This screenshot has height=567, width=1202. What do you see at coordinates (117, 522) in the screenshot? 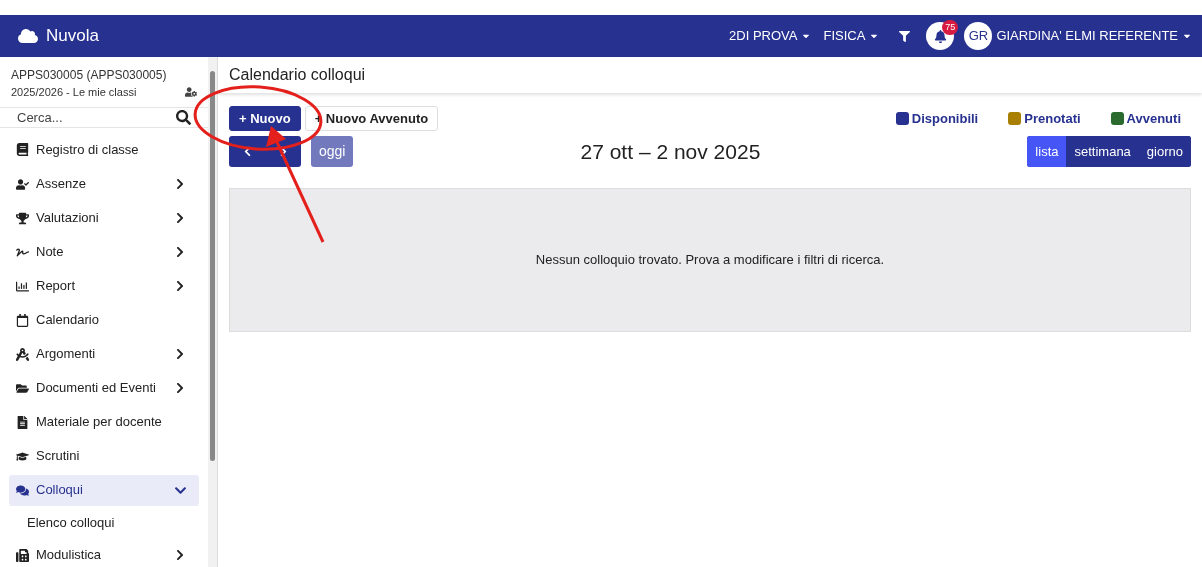
I see `sidebar-subitem: Elenco colloqui` at bounding box center [117, 522].